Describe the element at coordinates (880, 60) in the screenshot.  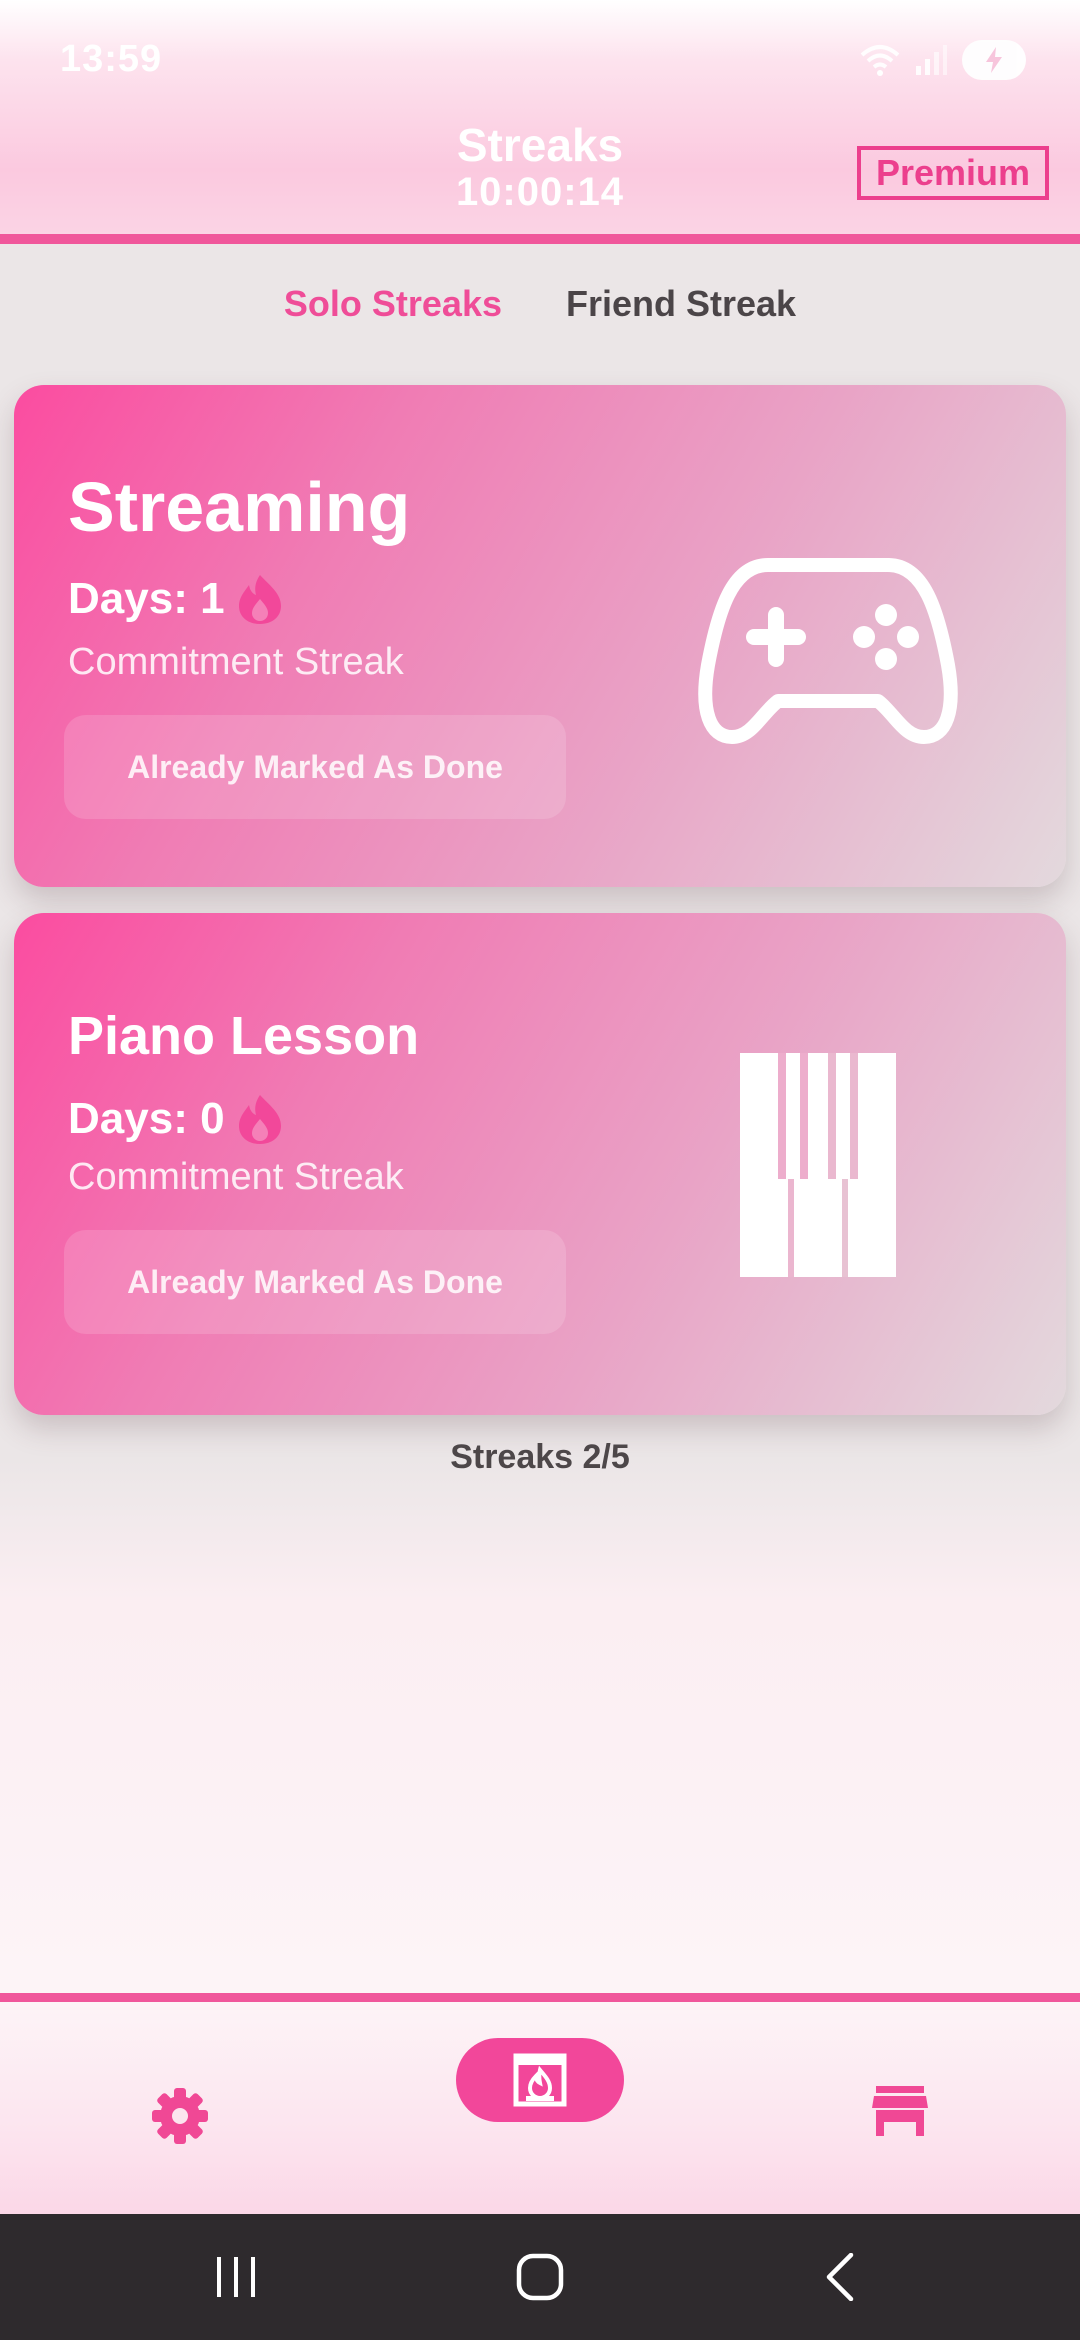
I see `wifi-icon` at that location.